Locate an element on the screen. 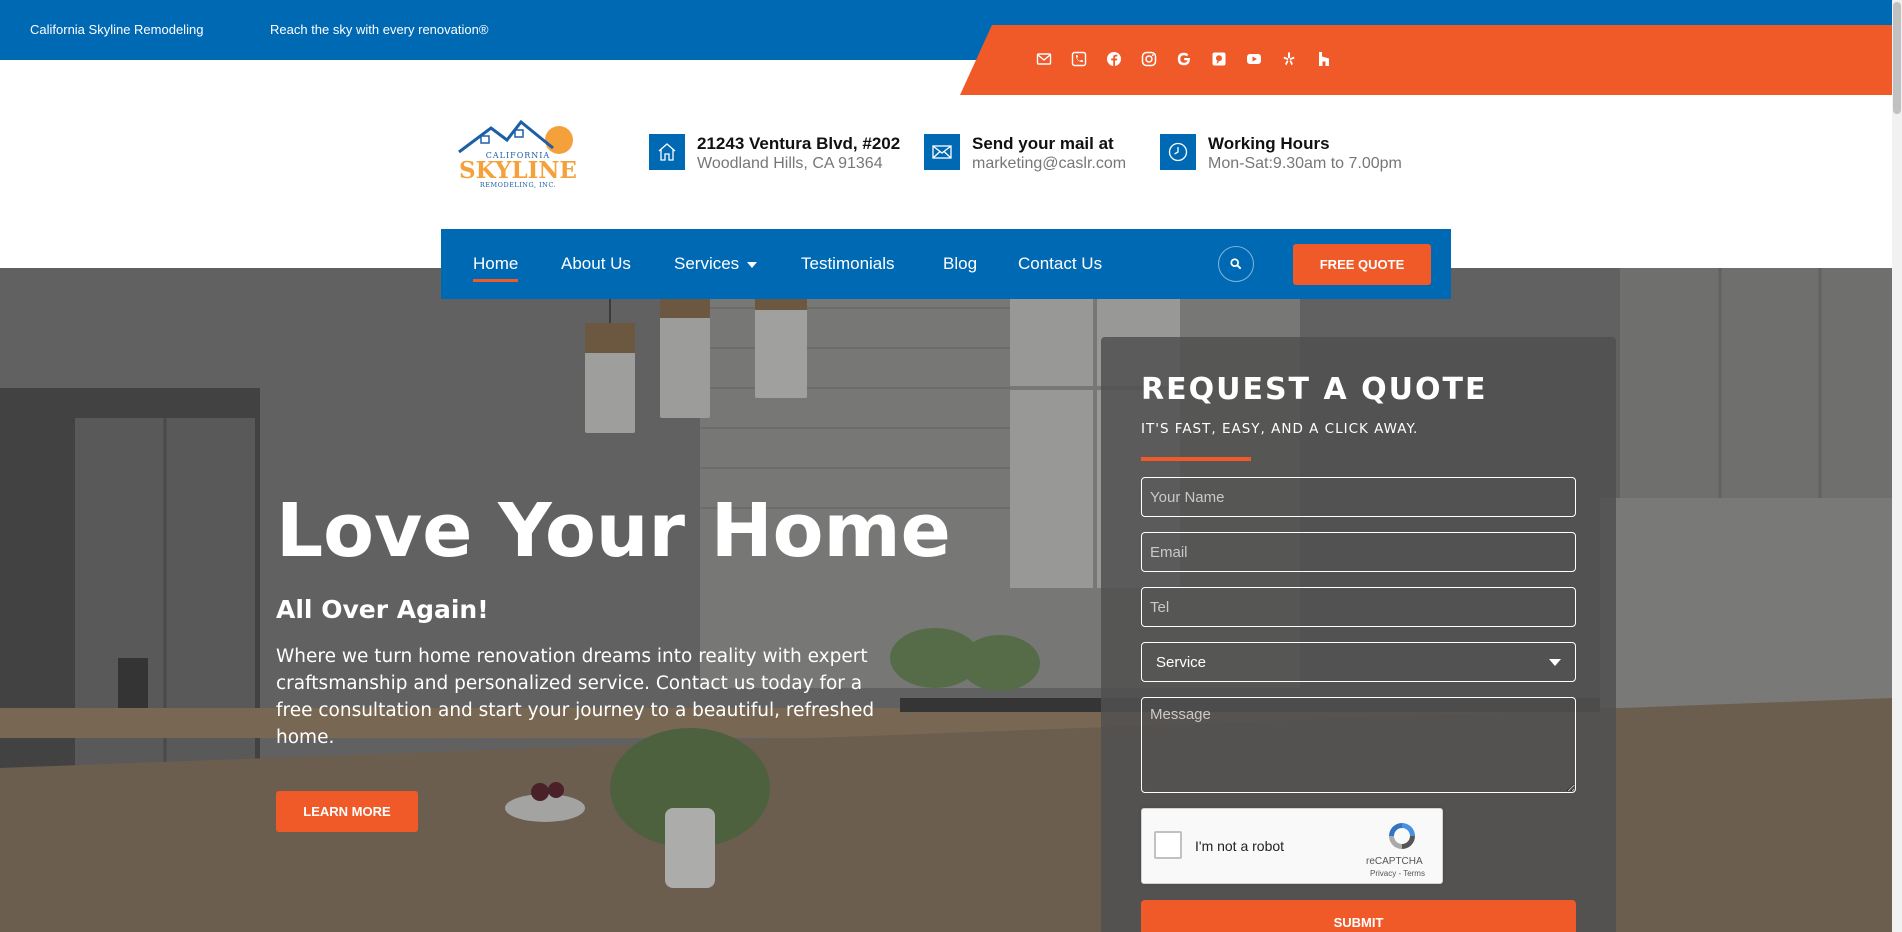 The width and height of the screenshot is (1902, 932). facebook-icon is located at coordinates (1113, 59).